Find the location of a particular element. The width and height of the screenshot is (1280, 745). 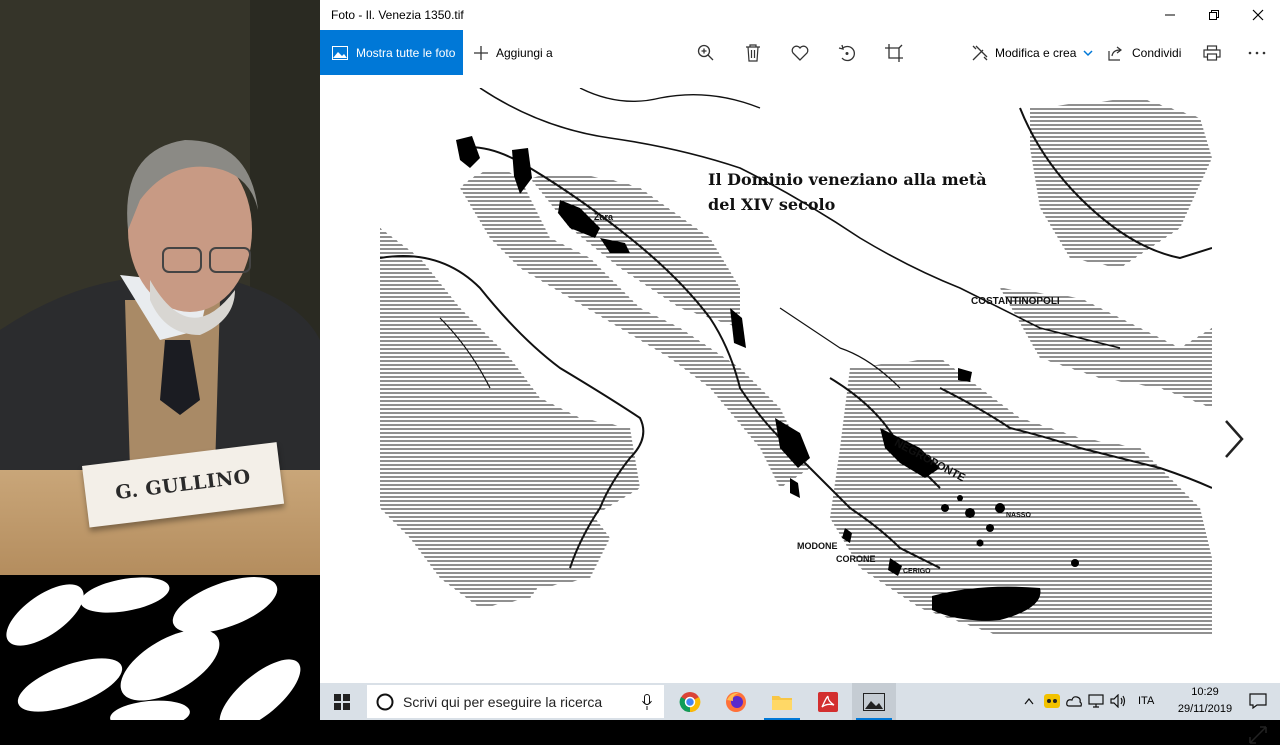

print-icon is located at coordinates (1212, 53).